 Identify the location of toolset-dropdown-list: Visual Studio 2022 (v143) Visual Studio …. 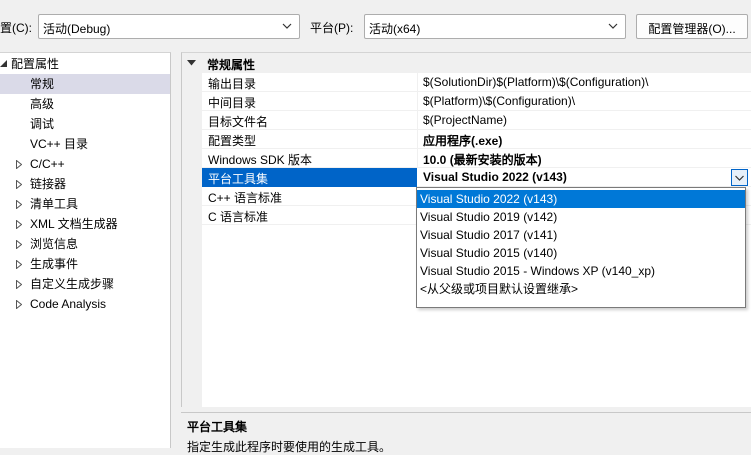
(581, 247).